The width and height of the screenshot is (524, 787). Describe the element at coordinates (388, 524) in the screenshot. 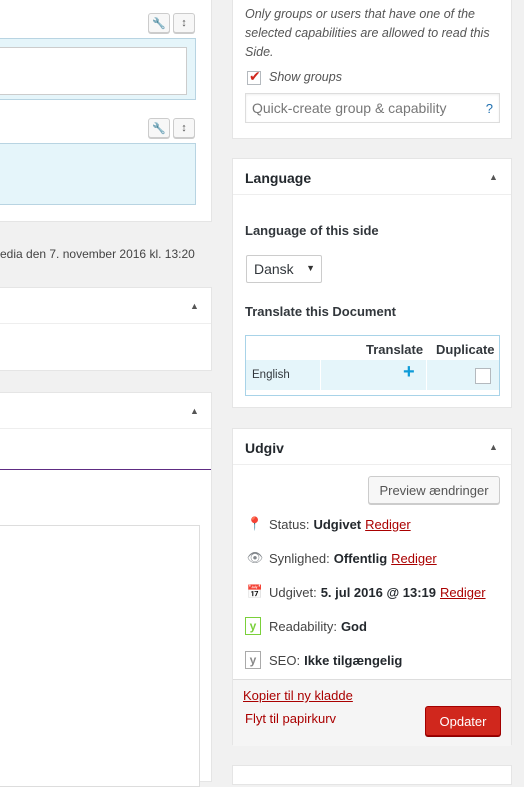

I see `edit-status-link: Rediger` at that location.